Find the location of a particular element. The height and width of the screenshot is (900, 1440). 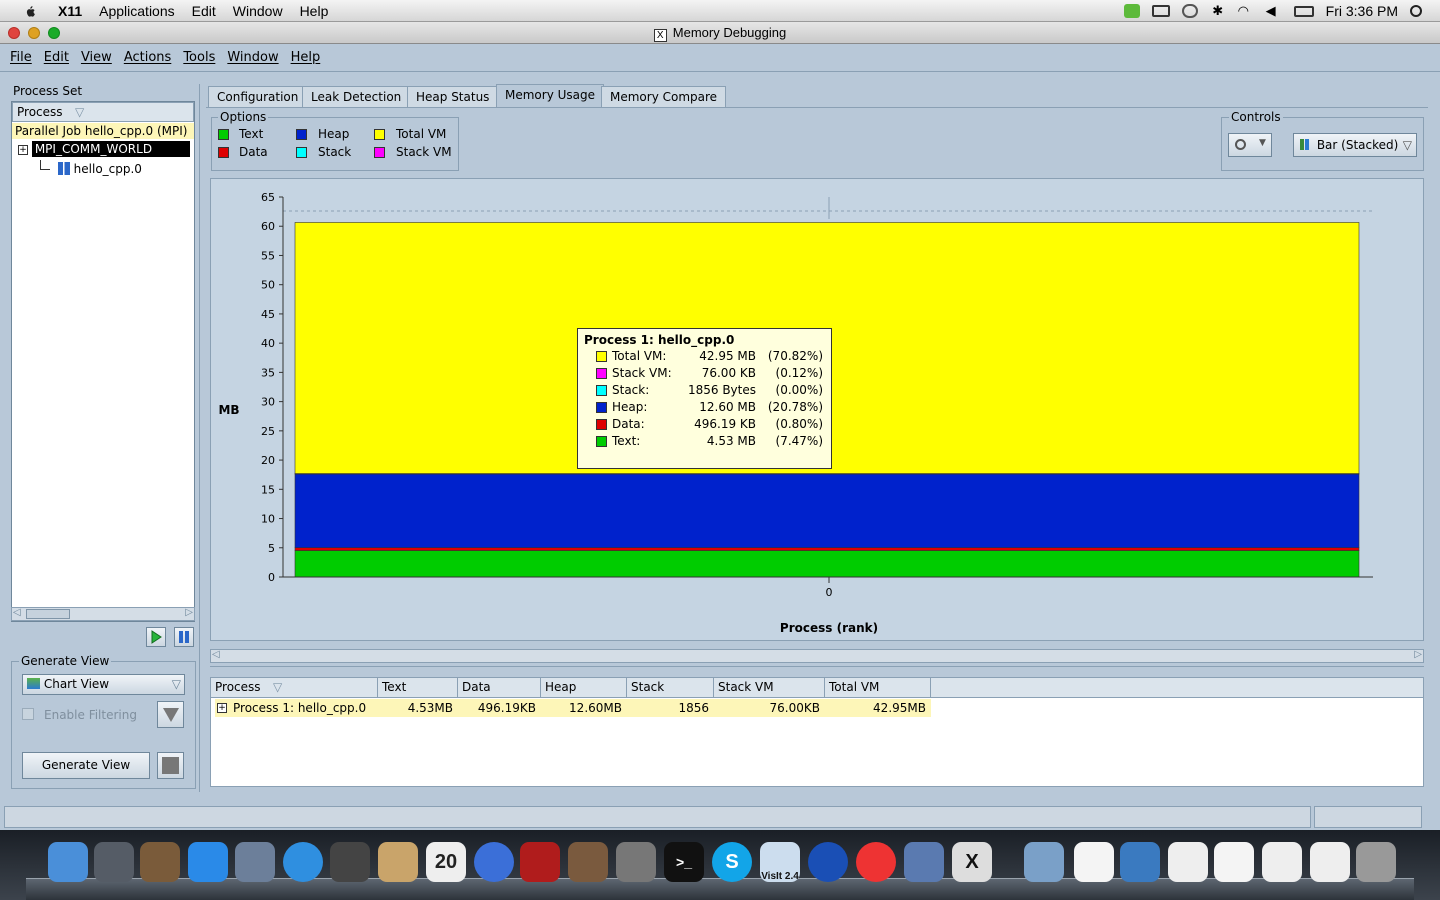

apple-menu-icon is located at coordinates (30, 11).